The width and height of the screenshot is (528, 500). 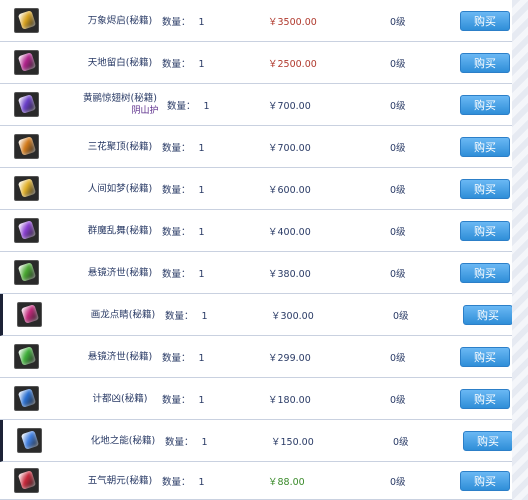 I want to click on item-name: 万象烬启(秘籍), so click(x=120, y=20).